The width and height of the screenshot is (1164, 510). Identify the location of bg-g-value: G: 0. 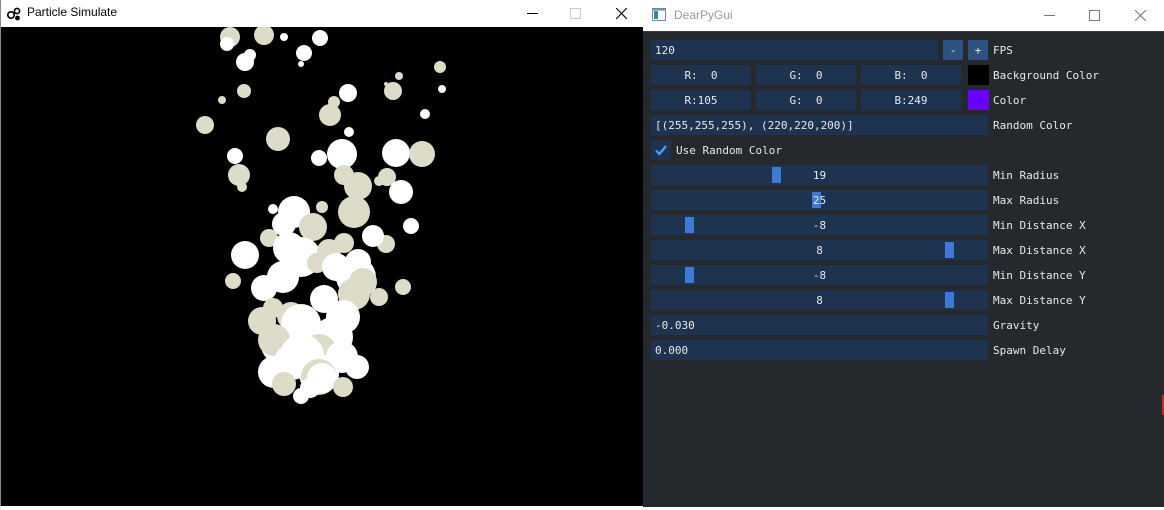
(806, 75).